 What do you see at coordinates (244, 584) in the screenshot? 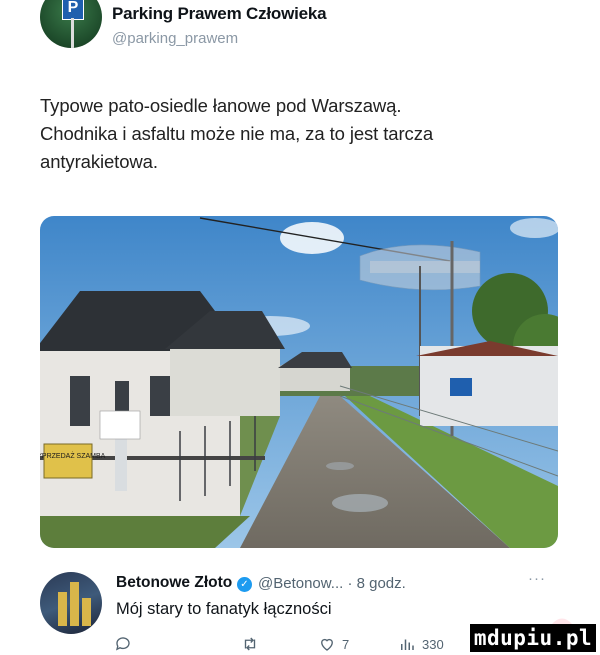
I see `verified-badge-icon: ✓` at bounding box center [244, 584].